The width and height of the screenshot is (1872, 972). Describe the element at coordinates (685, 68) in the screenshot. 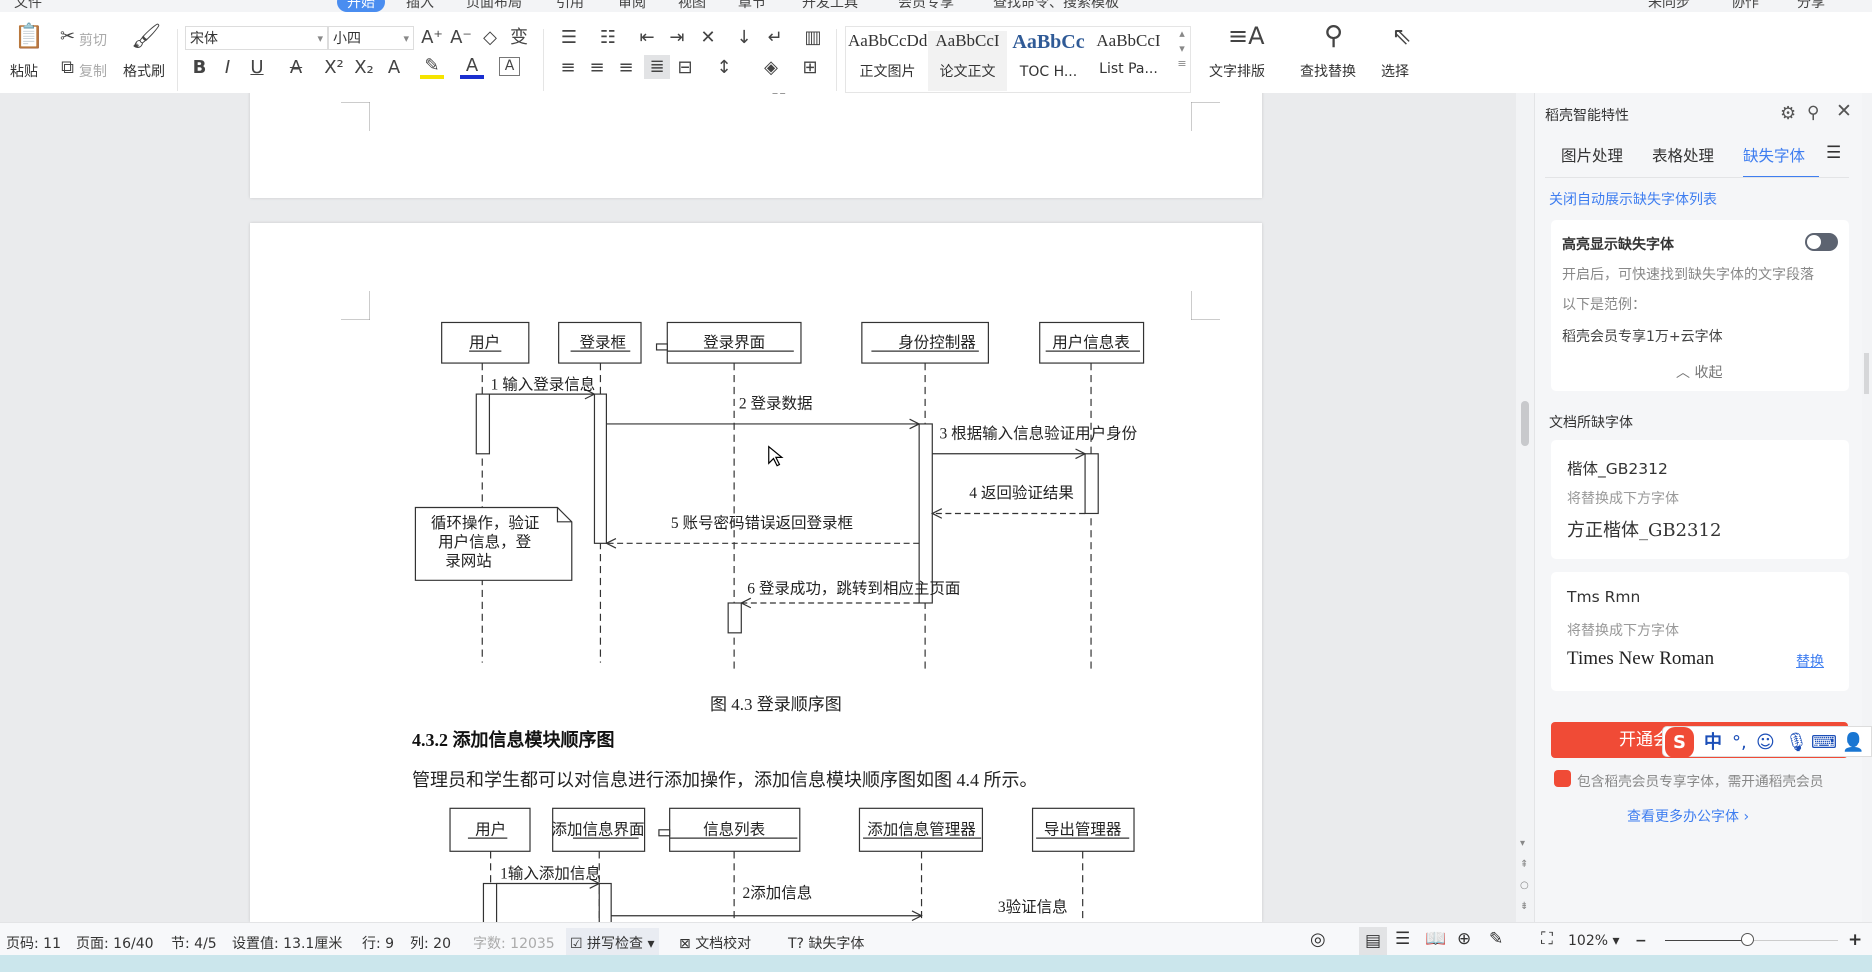

I see `distribute-icon: ⊟` at that location.